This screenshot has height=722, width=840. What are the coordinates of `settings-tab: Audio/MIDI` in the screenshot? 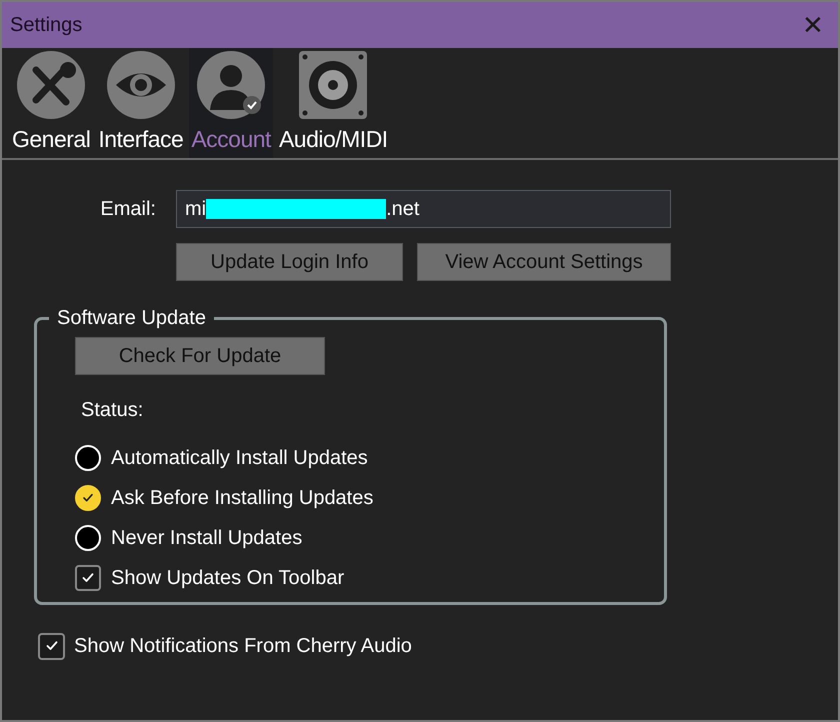 It's located at (333, 103).